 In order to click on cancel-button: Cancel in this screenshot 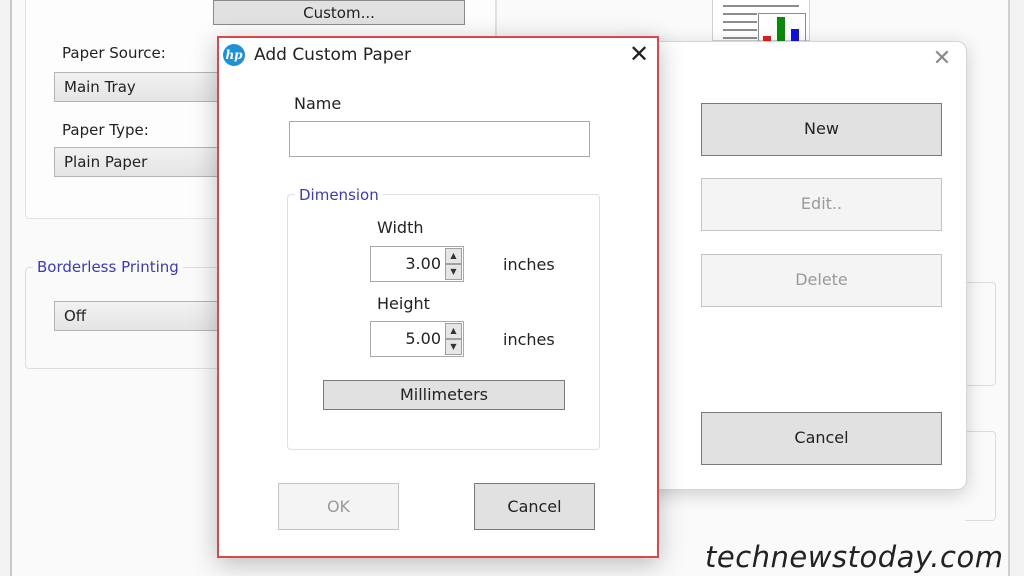, I will do `click(534, 506)`.